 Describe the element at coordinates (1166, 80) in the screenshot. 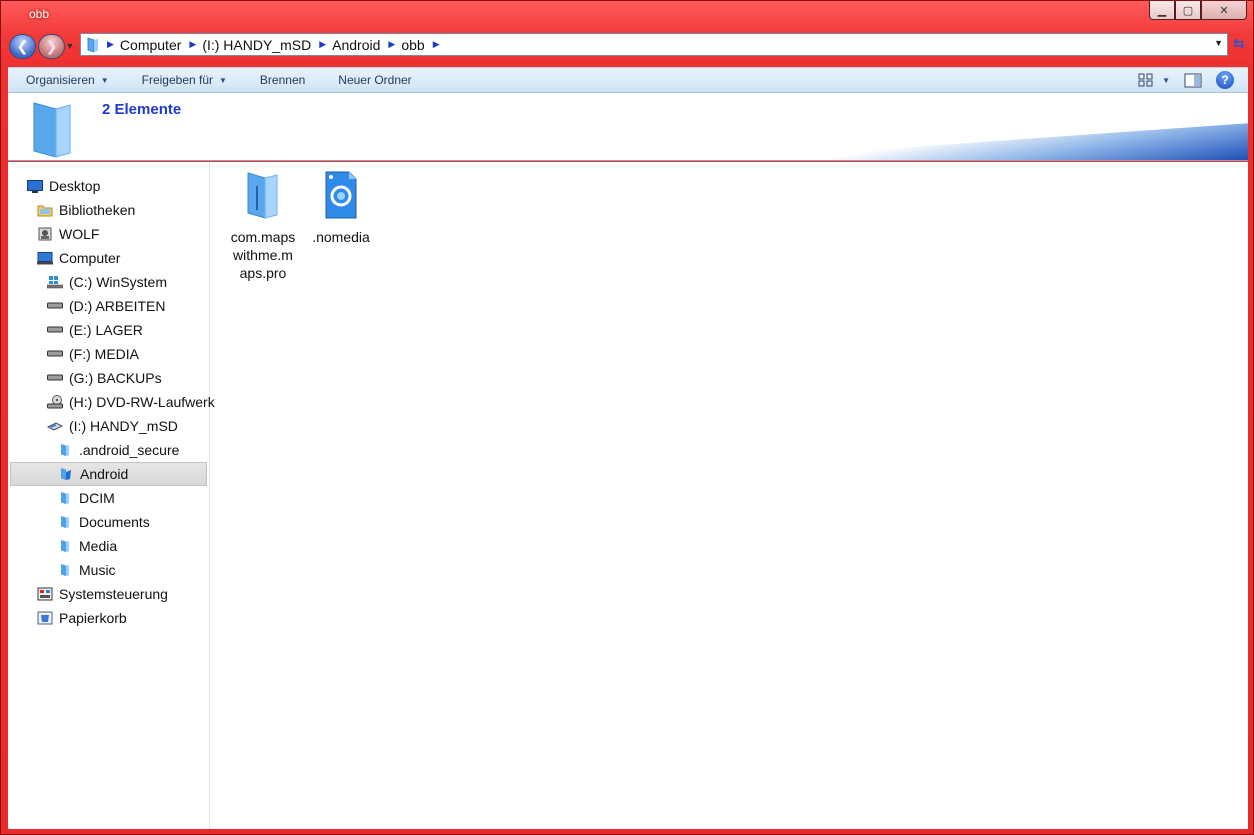

I see `view-dropdown-icon: ▼` at that location.